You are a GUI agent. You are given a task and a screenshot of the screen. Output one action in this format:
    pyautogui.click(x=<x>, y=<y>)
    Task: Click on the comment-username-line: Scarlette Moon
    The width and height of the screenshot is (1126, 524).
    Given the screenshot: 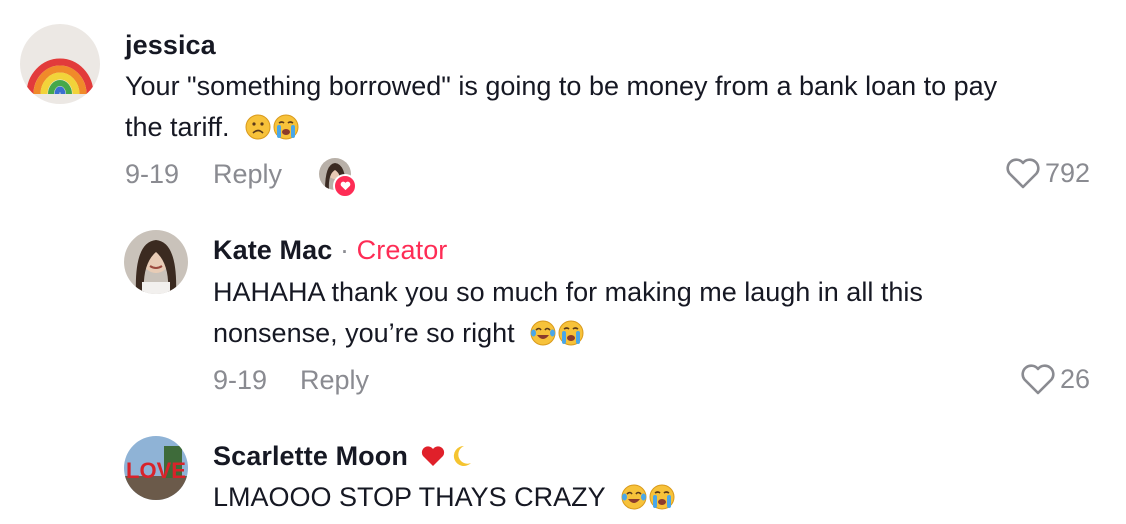 What is the action you would take?
    pyautogui.click(x=343, y=456)
    